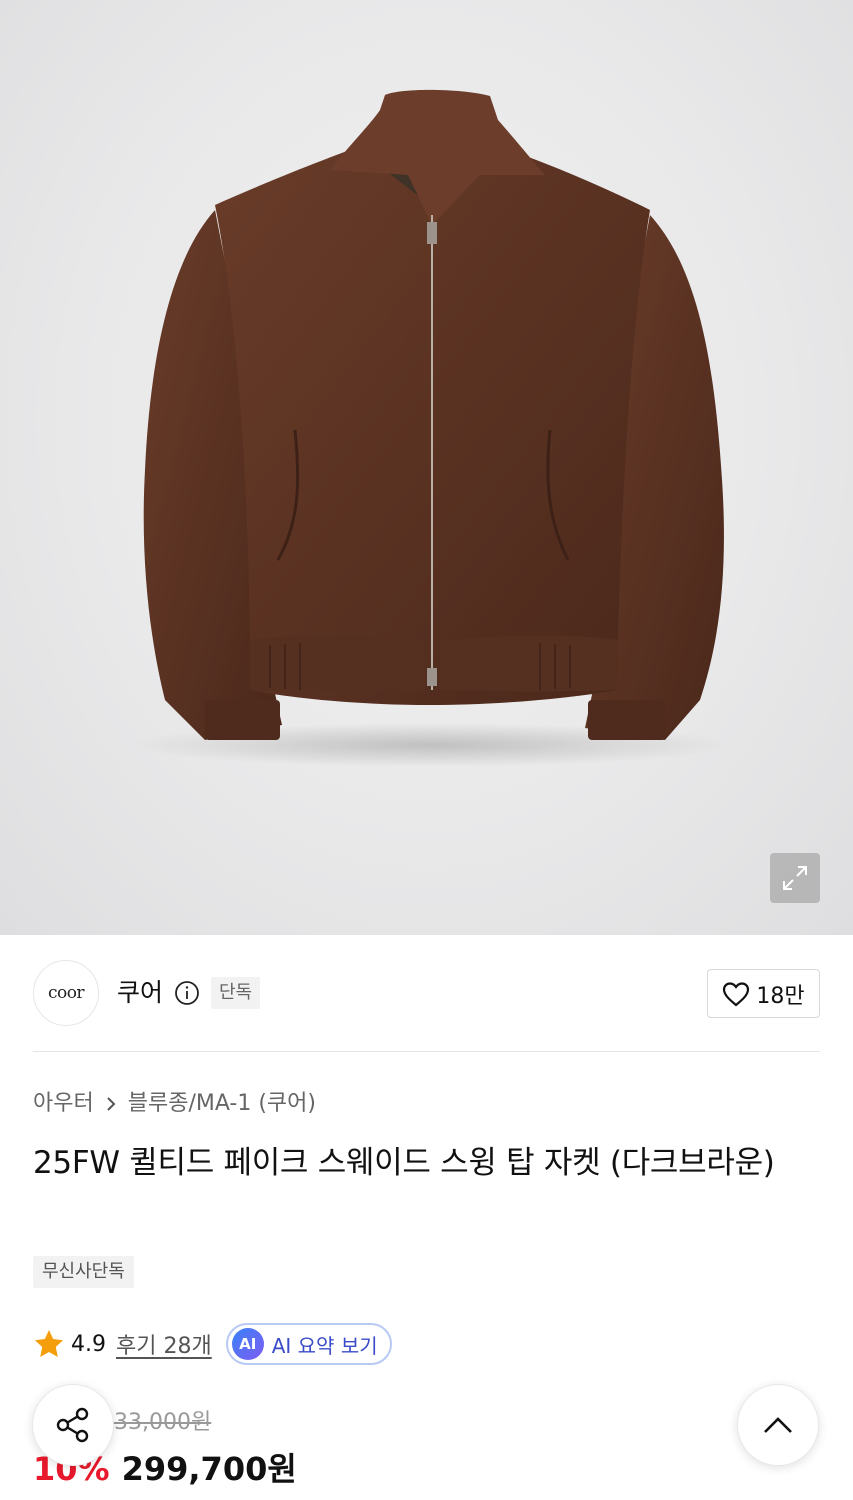  Describe the element at coordinates (780, 996) in the screenshot. I see `like-count: 18만` at that location.